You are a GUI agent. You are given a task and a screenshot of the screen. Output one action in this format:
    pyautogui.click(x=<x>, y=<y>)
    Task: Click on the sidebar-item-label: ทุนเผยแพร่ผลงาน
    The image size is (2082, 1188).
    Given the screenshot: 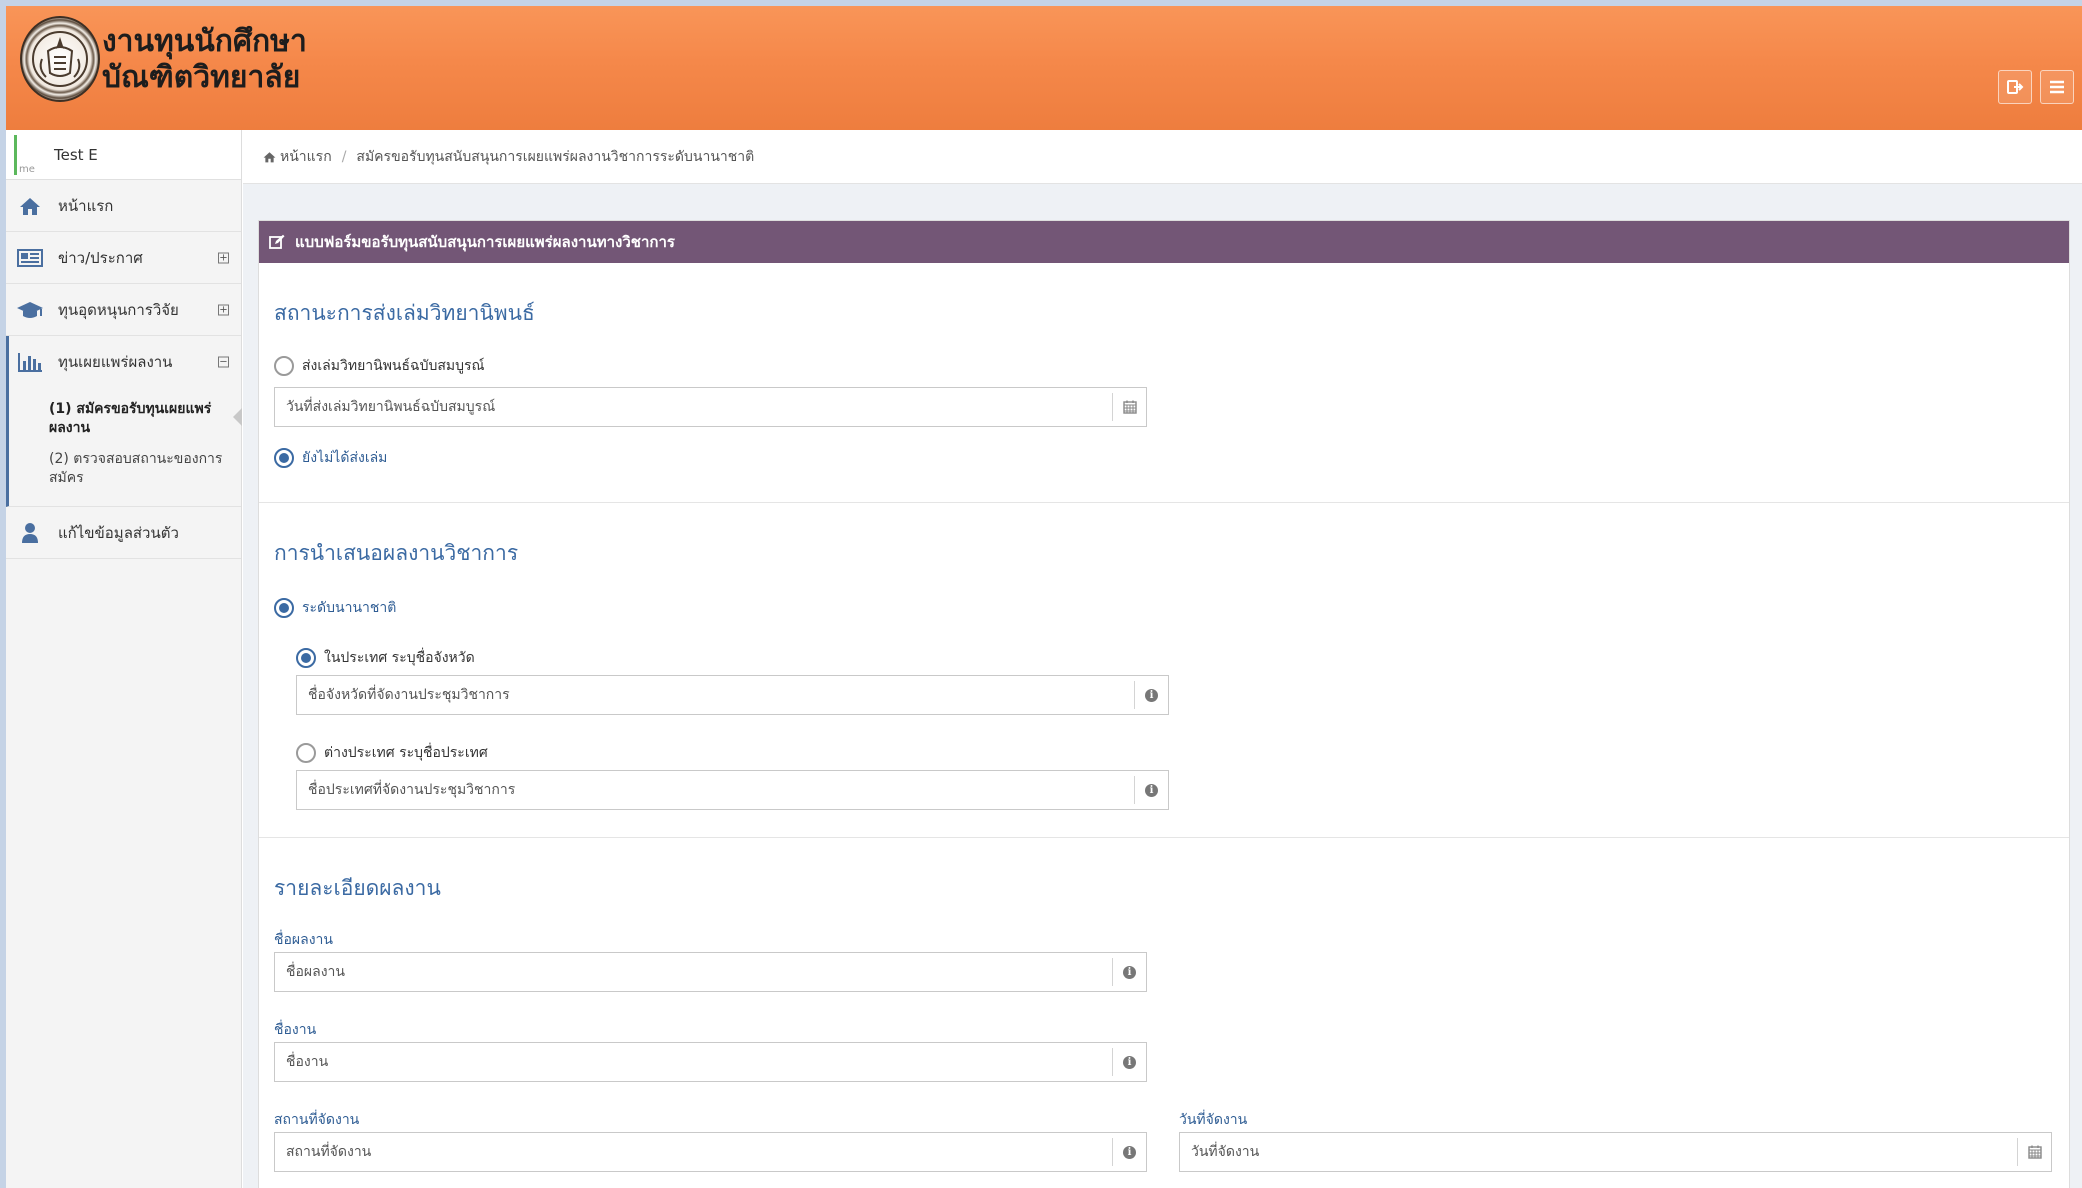 What is the action you would take?
    pyautogui.click(x=115, y=362)
    